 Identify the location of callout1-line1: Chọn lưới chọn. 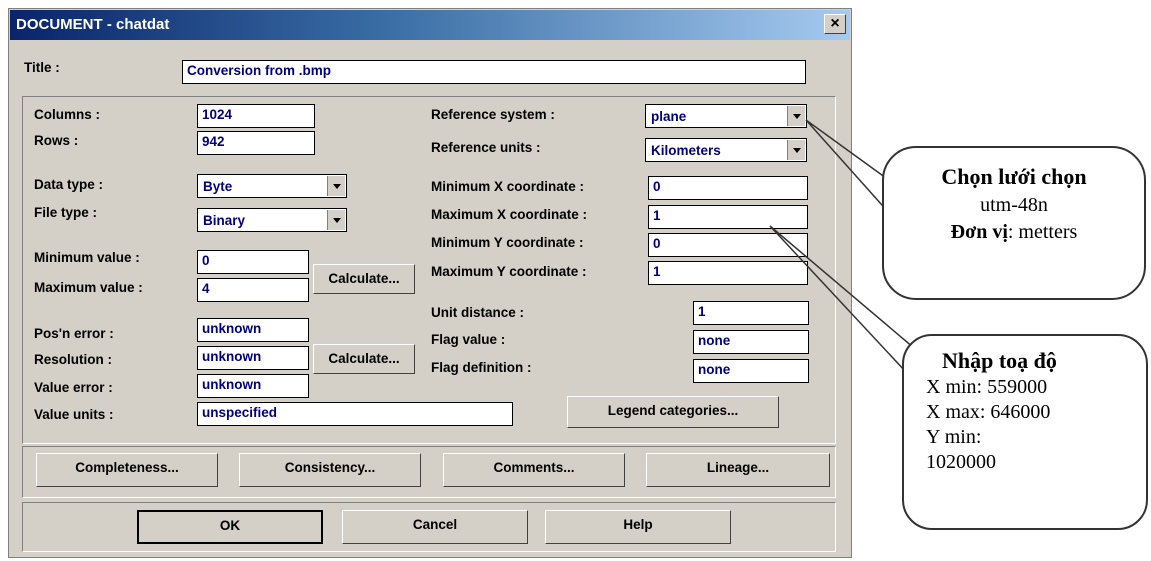
(1014, 176).